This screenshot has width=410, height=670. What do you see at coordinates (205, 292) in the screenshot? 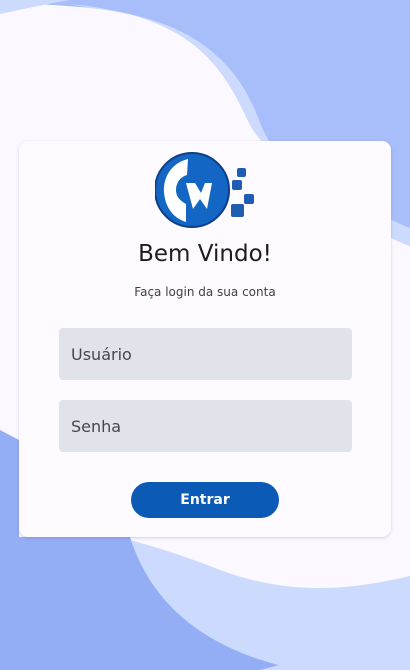
I see `page-subtitle: Faça login da sua conta` at bounding box center [205, 292].